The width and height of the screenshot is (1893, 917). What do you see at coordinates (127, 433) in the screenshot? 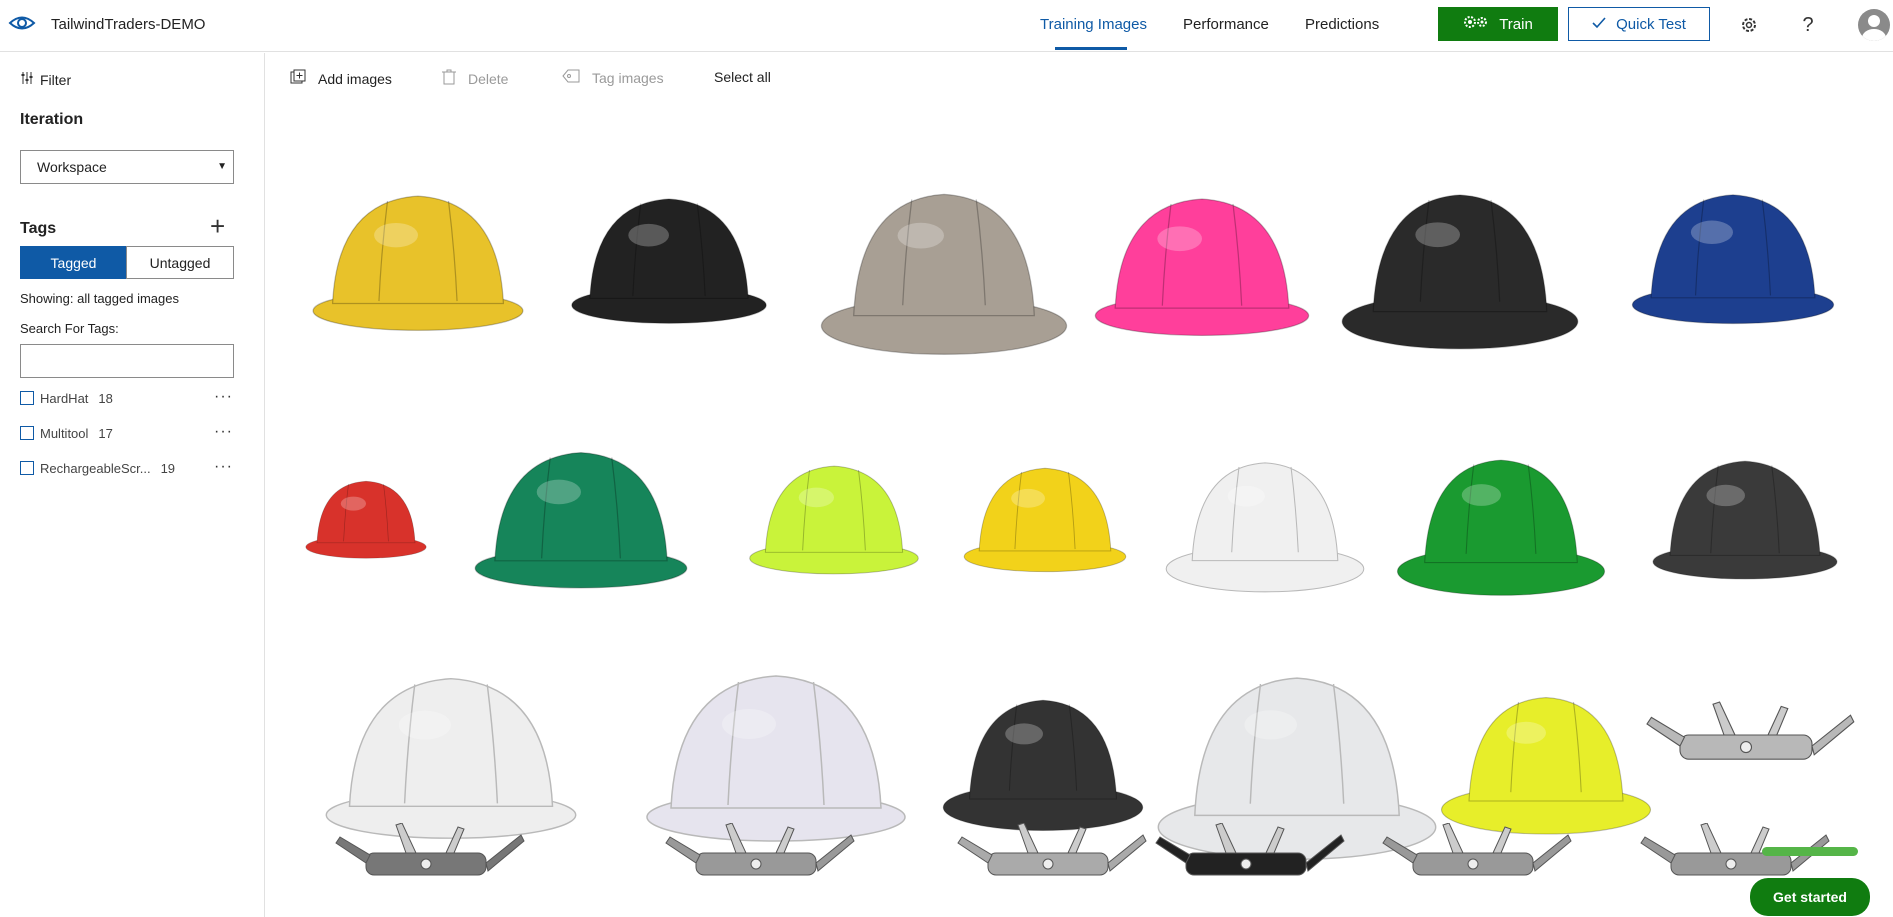
I see `tag-item-multitool: Multitool 17 ···` at bounding box center [127, 433].